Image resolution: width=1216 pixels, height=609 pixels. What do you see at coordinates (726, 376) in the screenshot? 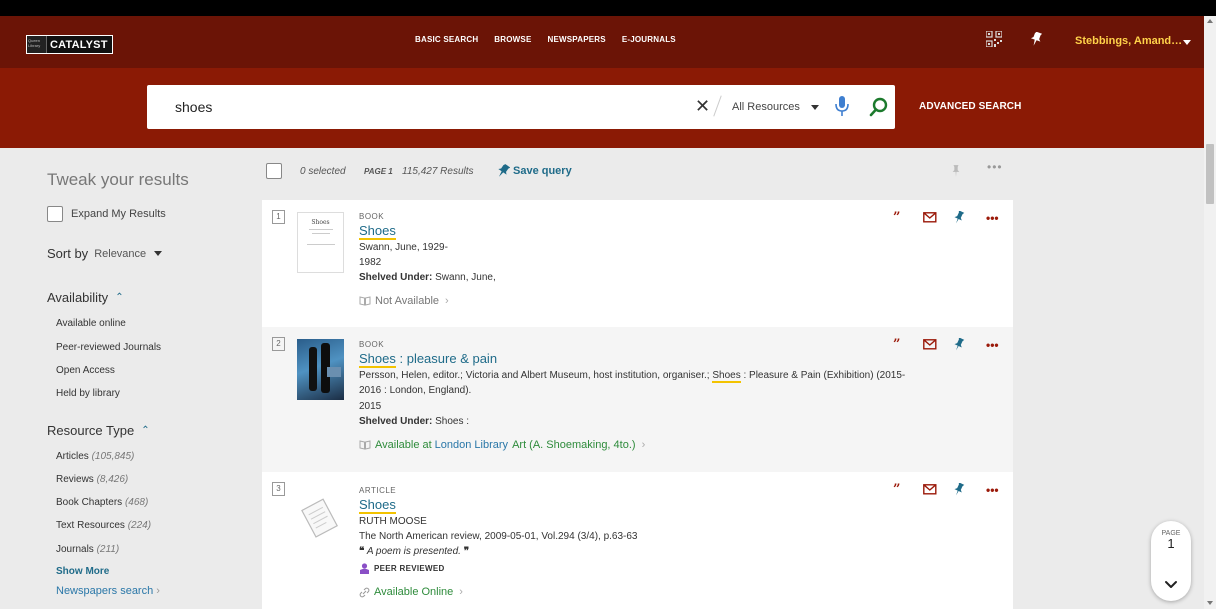
I see `authors-highlight: Shoes` at bounding box center [726, 376].